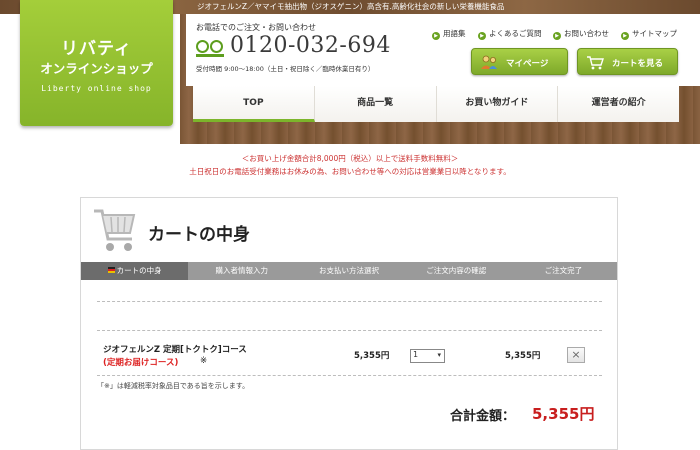 The height and width of the screenshot is (450, 700). What do you see at coordinates (586, 33) in the screenshot?
I see `util-link-label: お問い合わせ` at bounding box center [586, 33].